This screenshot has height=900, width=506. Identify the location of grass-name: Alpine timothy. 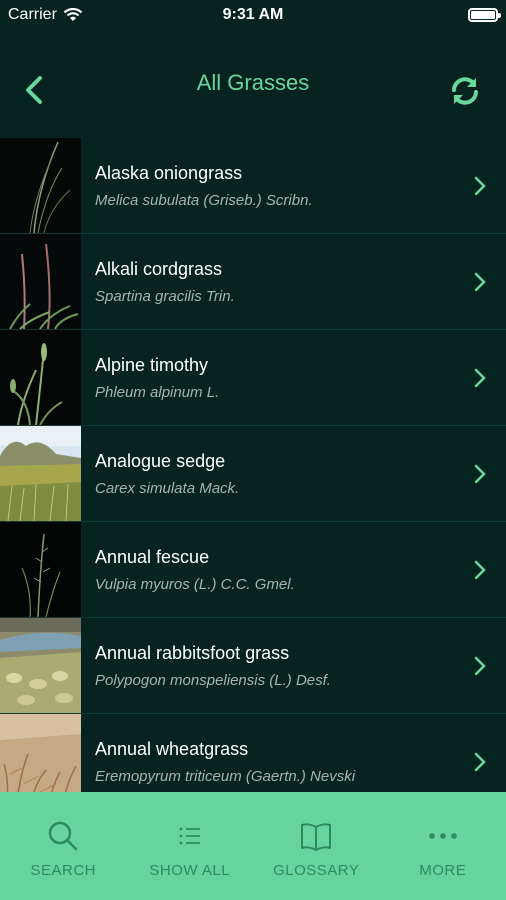
(152, 364).